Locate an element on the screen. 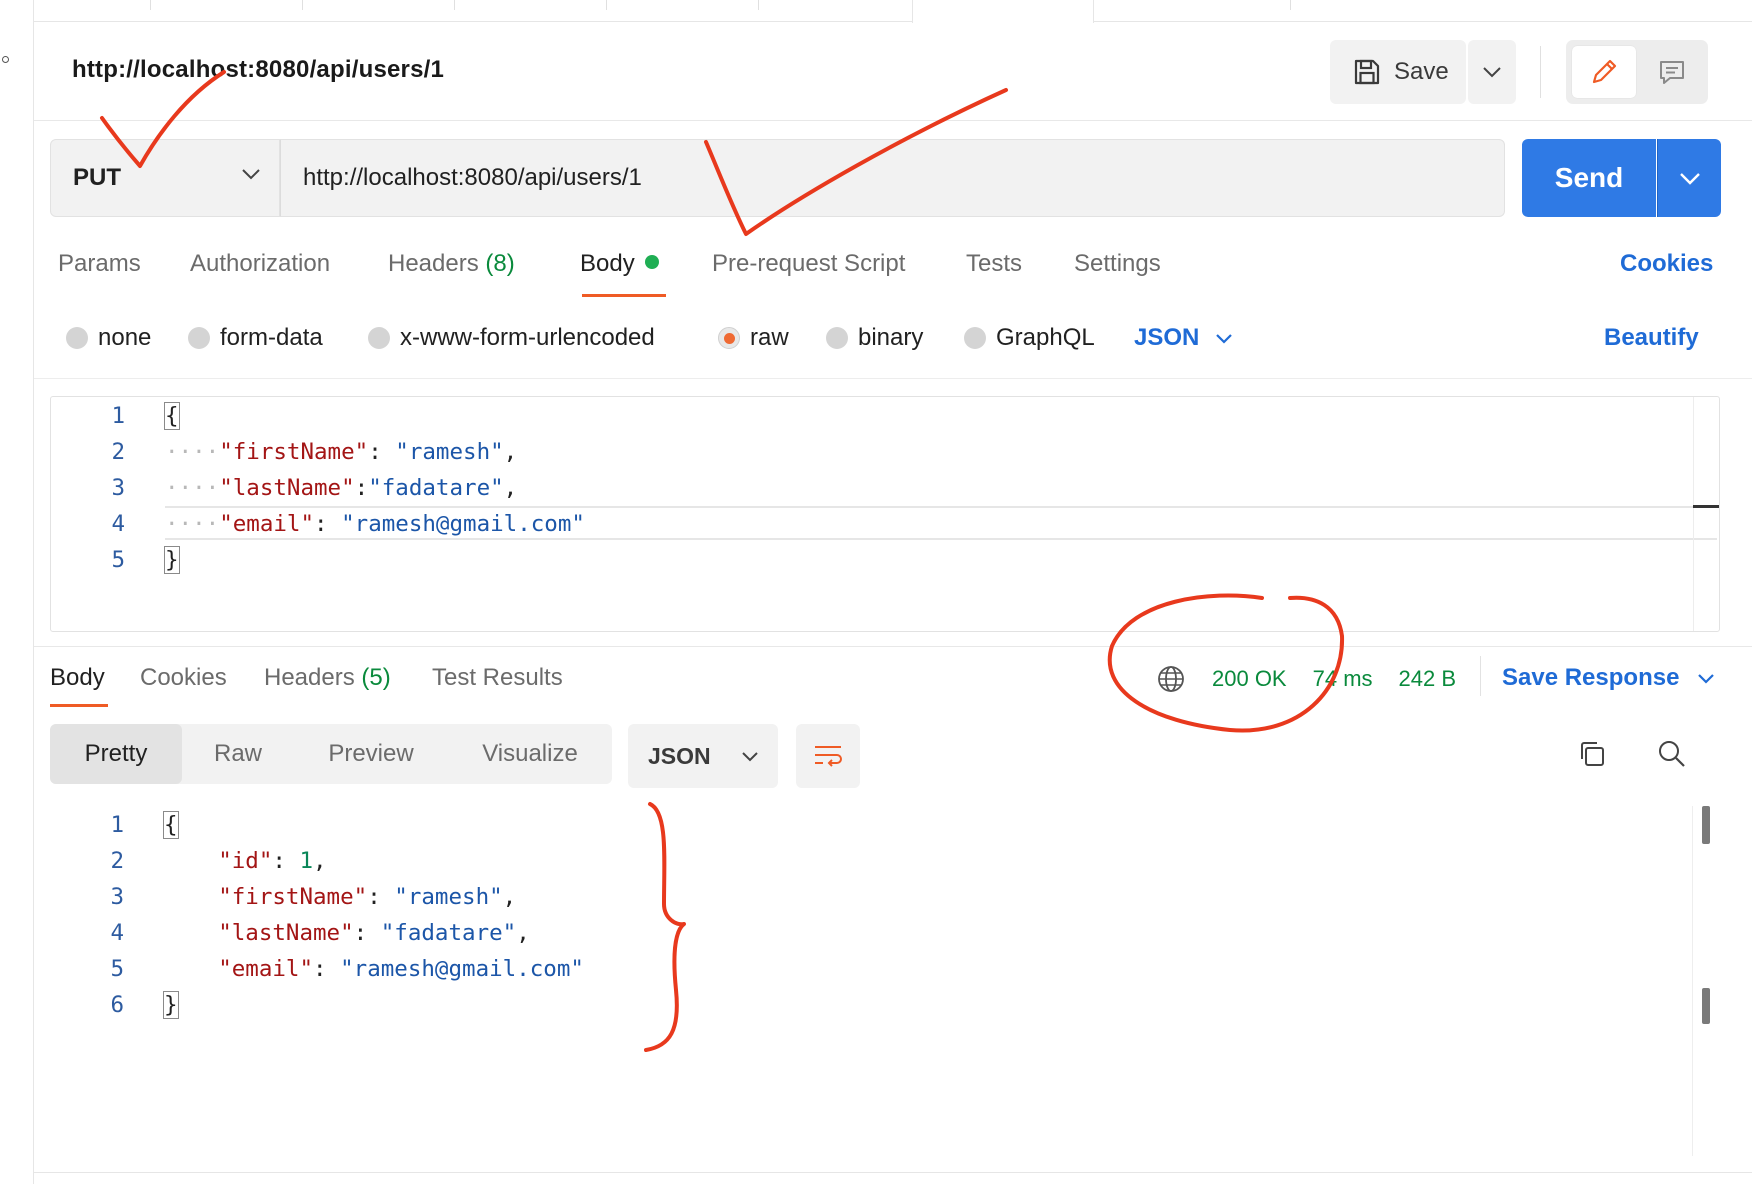  radio-circle is located at coordinates (77, 338).